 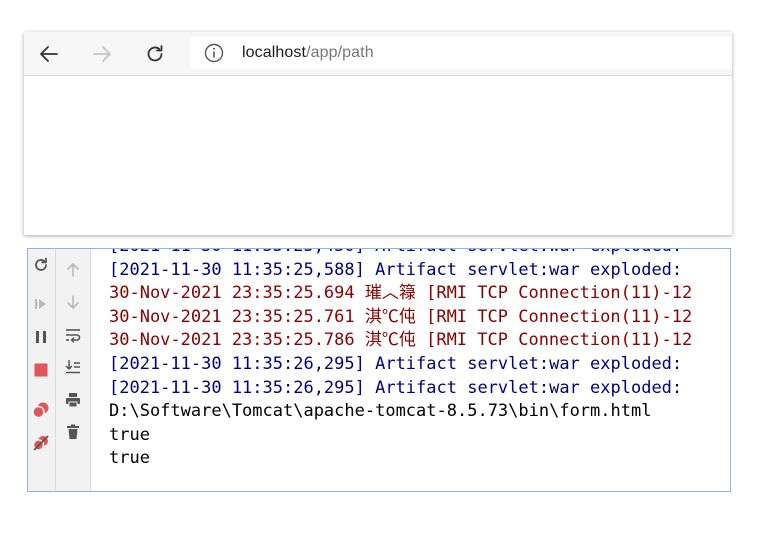 I want to click on clear-icon, so click(x=73, y=431).